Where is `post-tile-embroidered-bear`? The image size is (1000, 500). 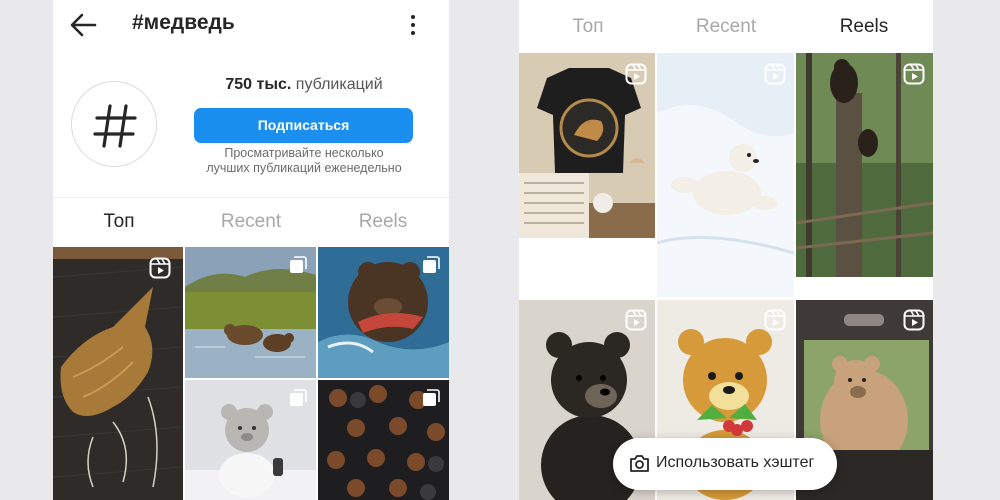 post-tile-embroidered-bear is located at coordinates (118, 373).